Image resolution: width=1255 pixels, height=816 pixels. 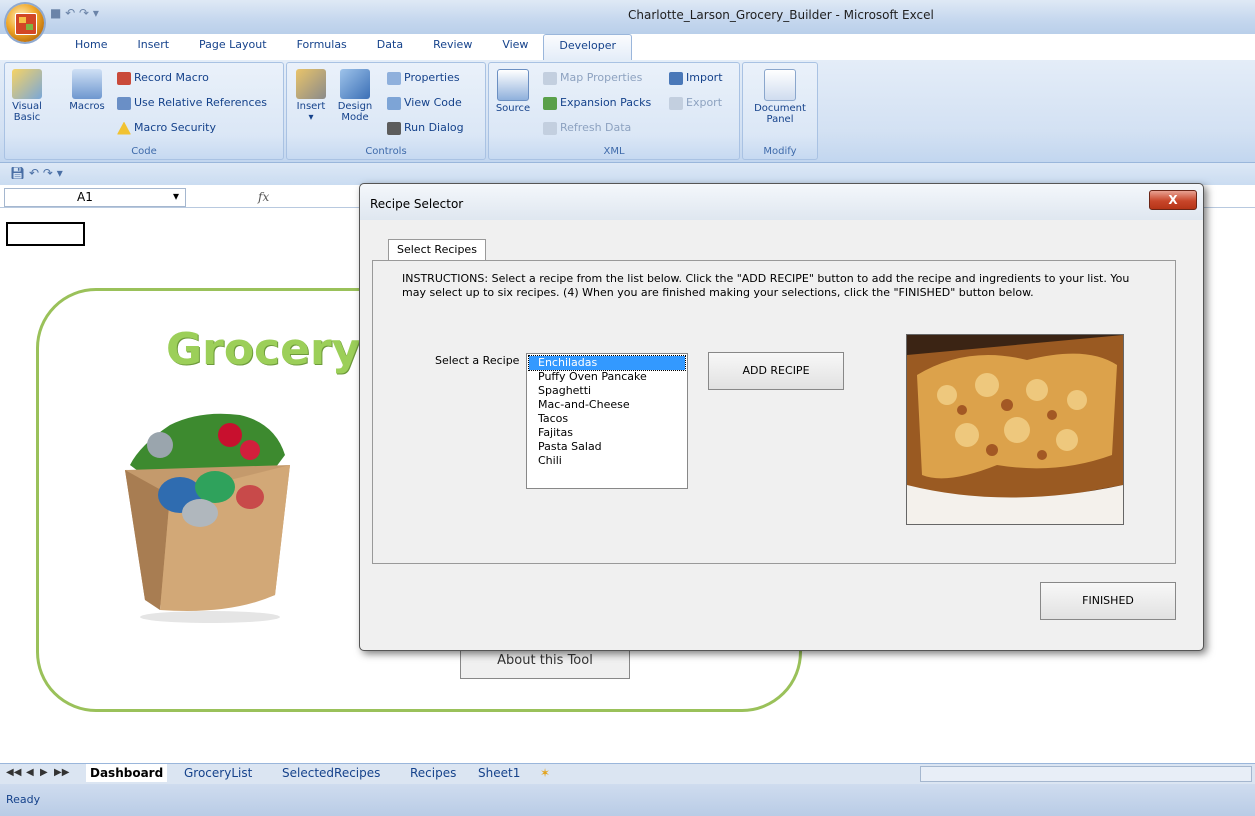 What do you see at coordinates (477, 360) in the screenshot?
I see `select-recipe-label: Select a Recipe` at bounding box center [477, 360].